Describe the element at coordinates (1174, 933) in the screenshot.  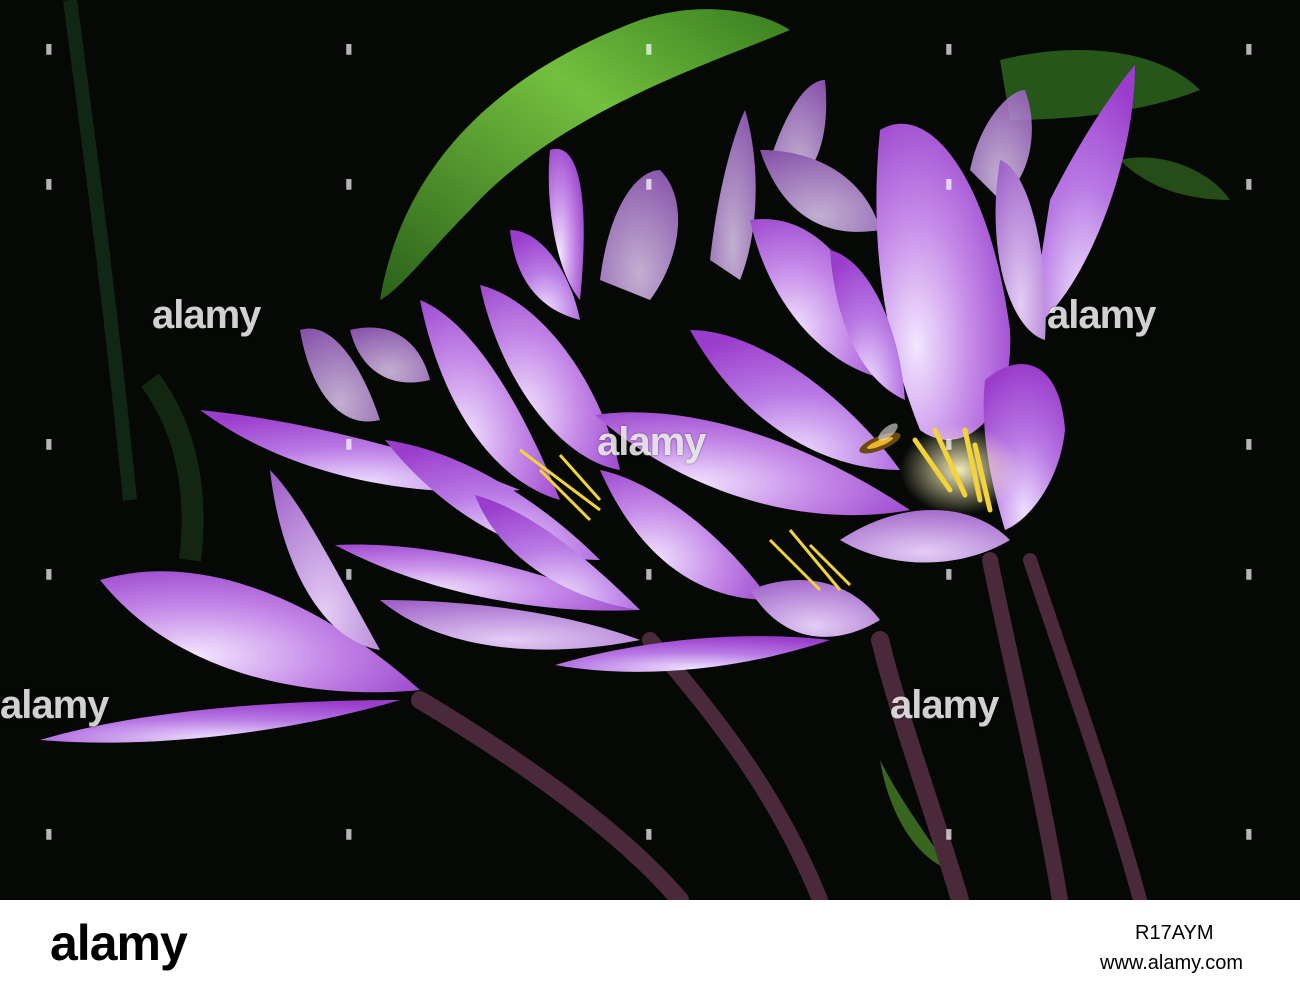
I see `image-id: R17AYM` at that location.